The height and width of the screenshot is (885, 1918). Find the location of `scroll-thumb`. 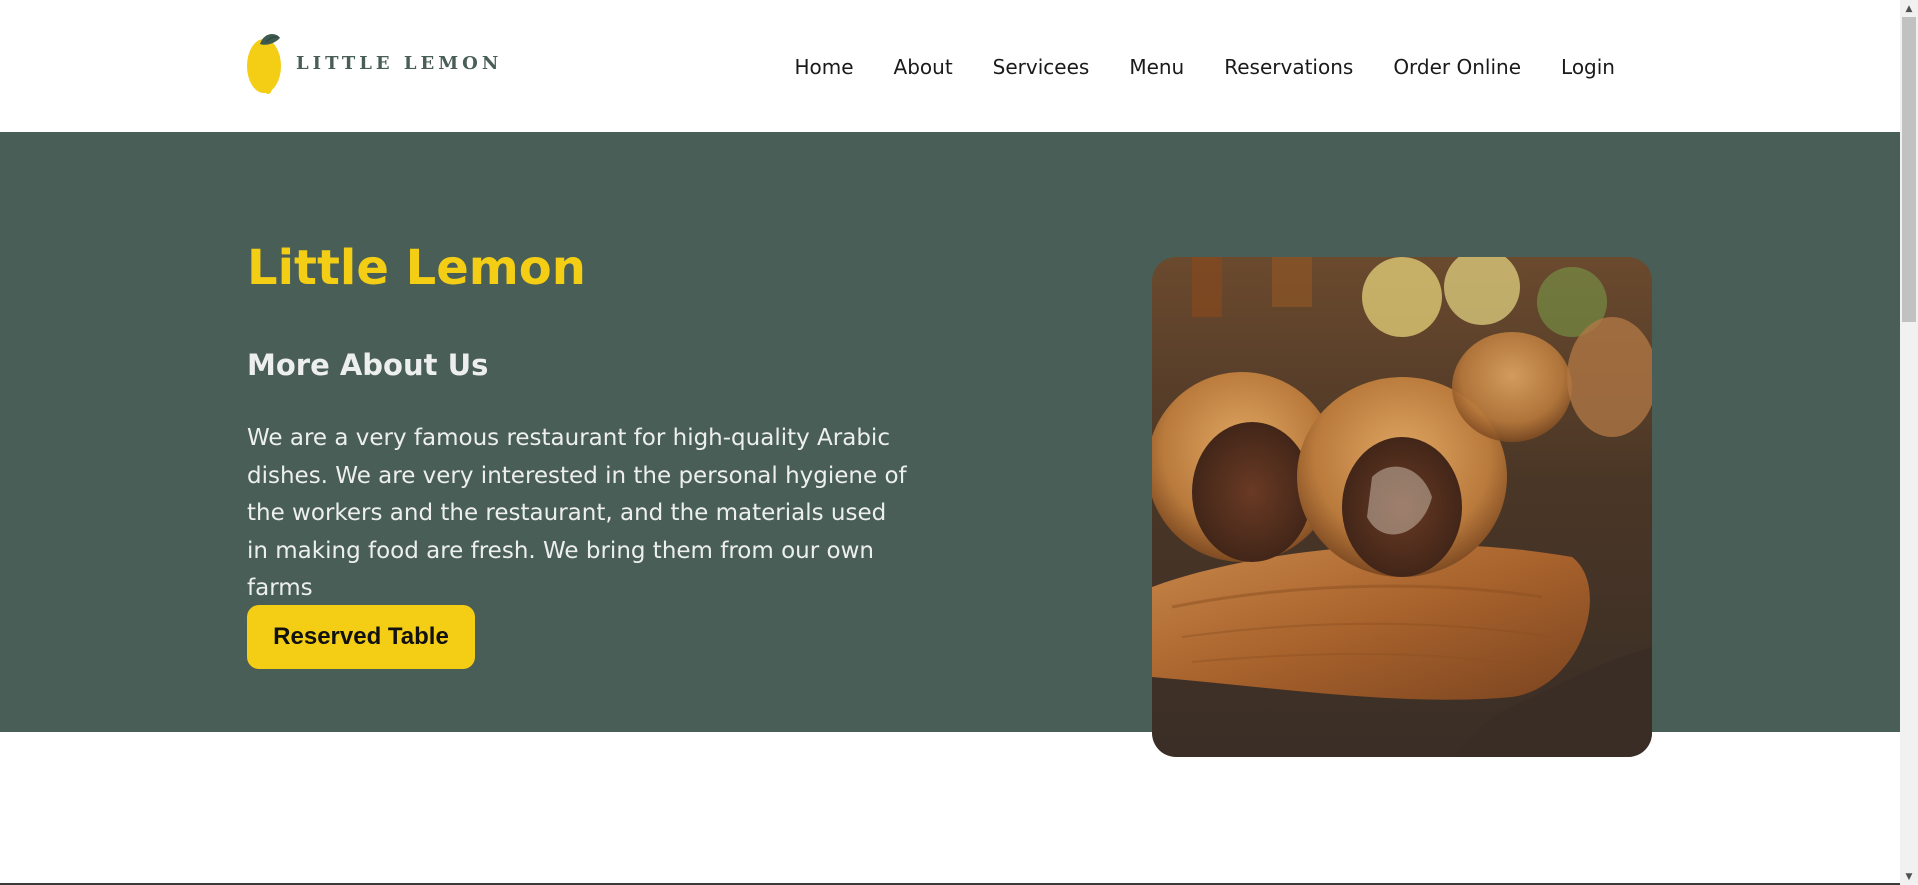

scroll-thumb is located at coordinates (1909, 169).